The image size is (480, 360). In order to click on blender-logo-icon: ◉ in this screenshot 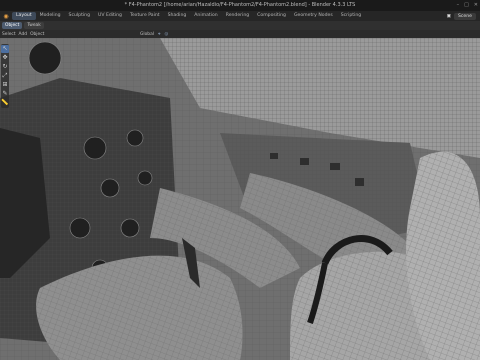, I will do `click(6, 16)`.